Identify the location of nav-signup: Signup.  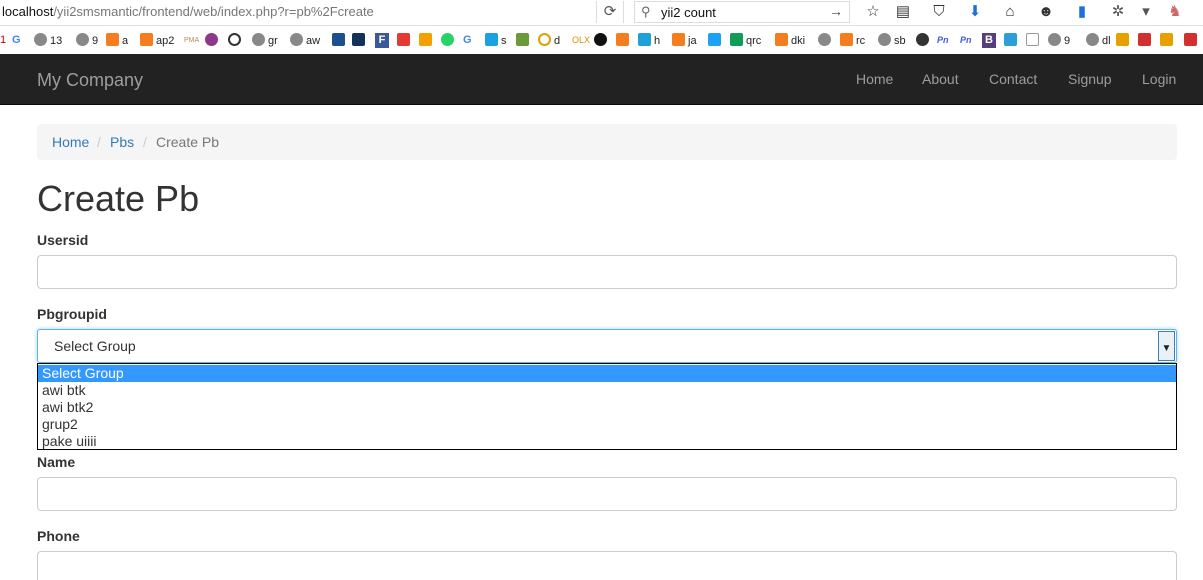
(1090, 79).